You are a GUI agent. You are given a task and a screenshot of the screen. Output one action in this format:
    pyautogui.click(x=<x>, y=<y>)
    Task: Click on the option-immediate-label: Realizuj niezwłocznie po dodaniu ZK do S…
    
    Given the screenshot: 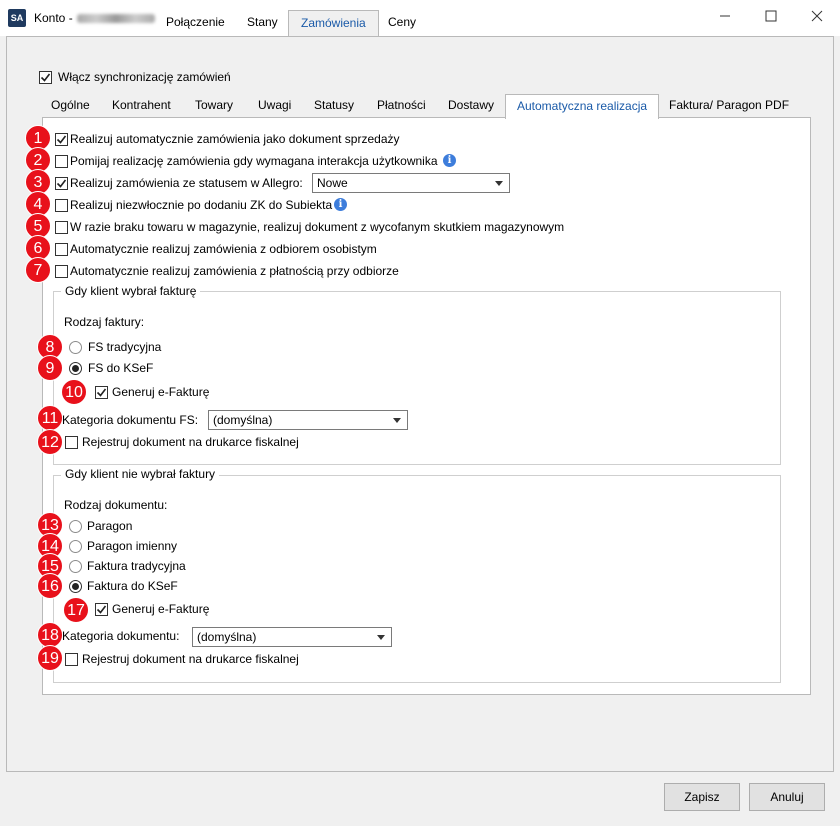 What is the action you would take?
    pyautogui.click(x=201, y=205)
    